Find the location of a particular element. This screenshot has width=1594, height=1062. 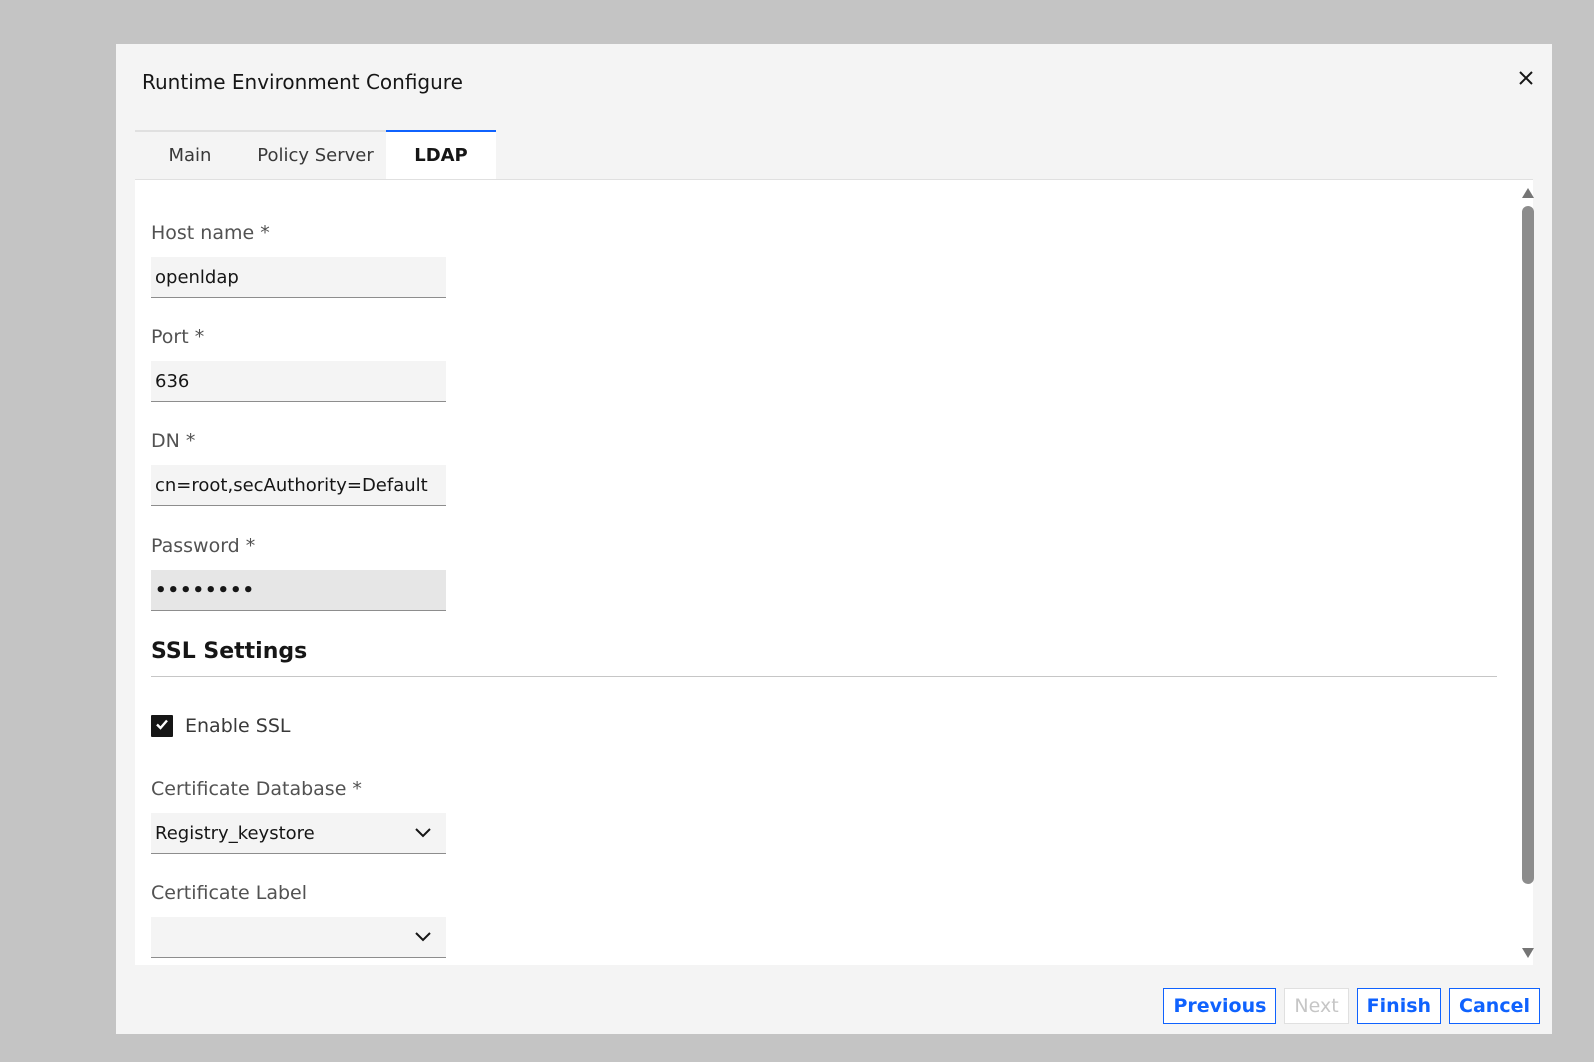

port-label: Port * is located at coordinates (178, 337).